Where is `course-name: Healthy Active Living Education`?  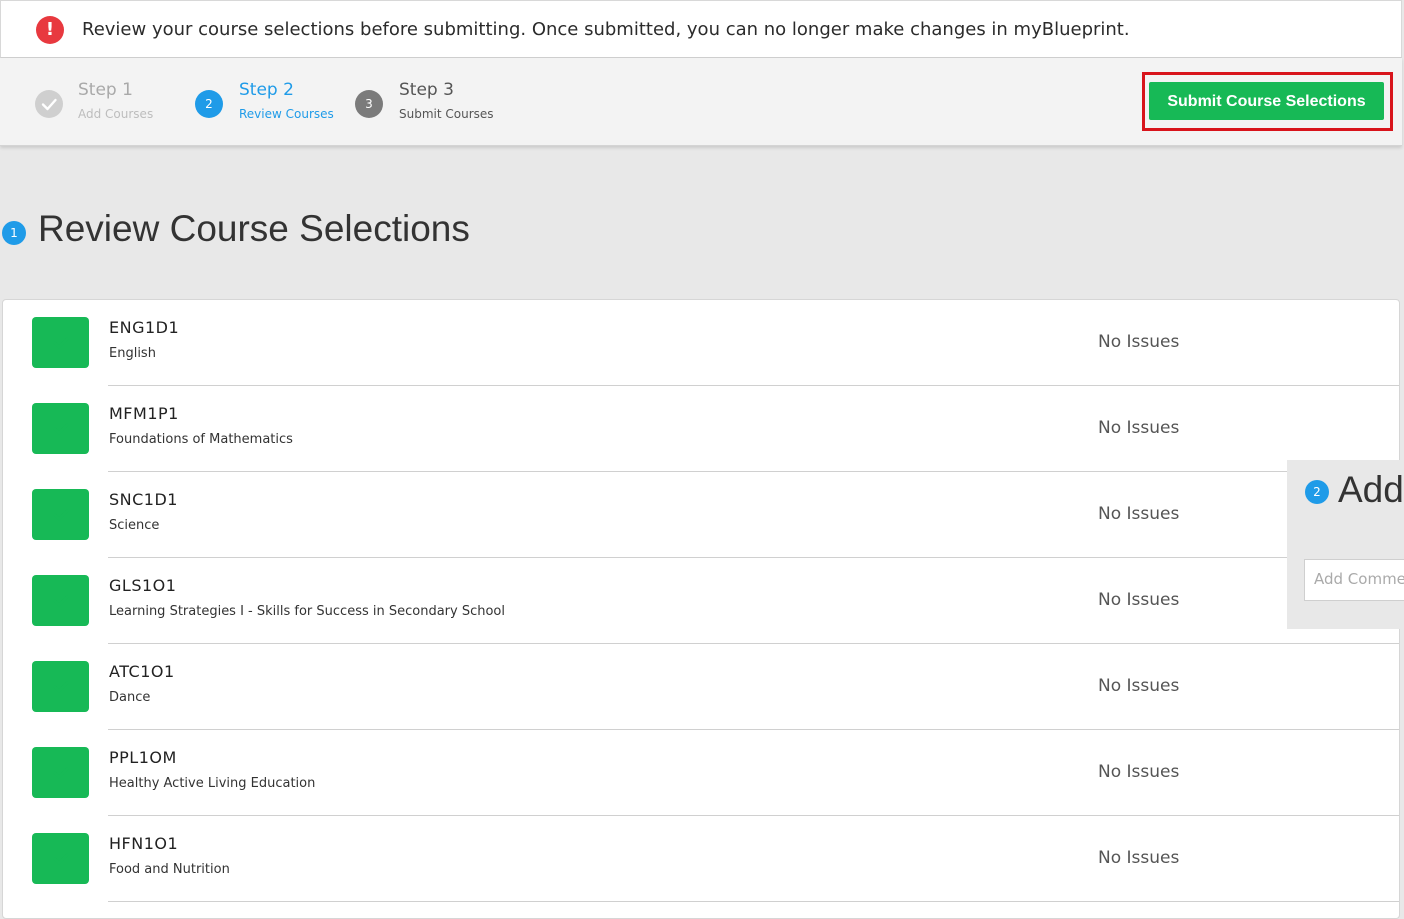 course-name: Healthy Active Living Education is located at coordinates (212, 783).